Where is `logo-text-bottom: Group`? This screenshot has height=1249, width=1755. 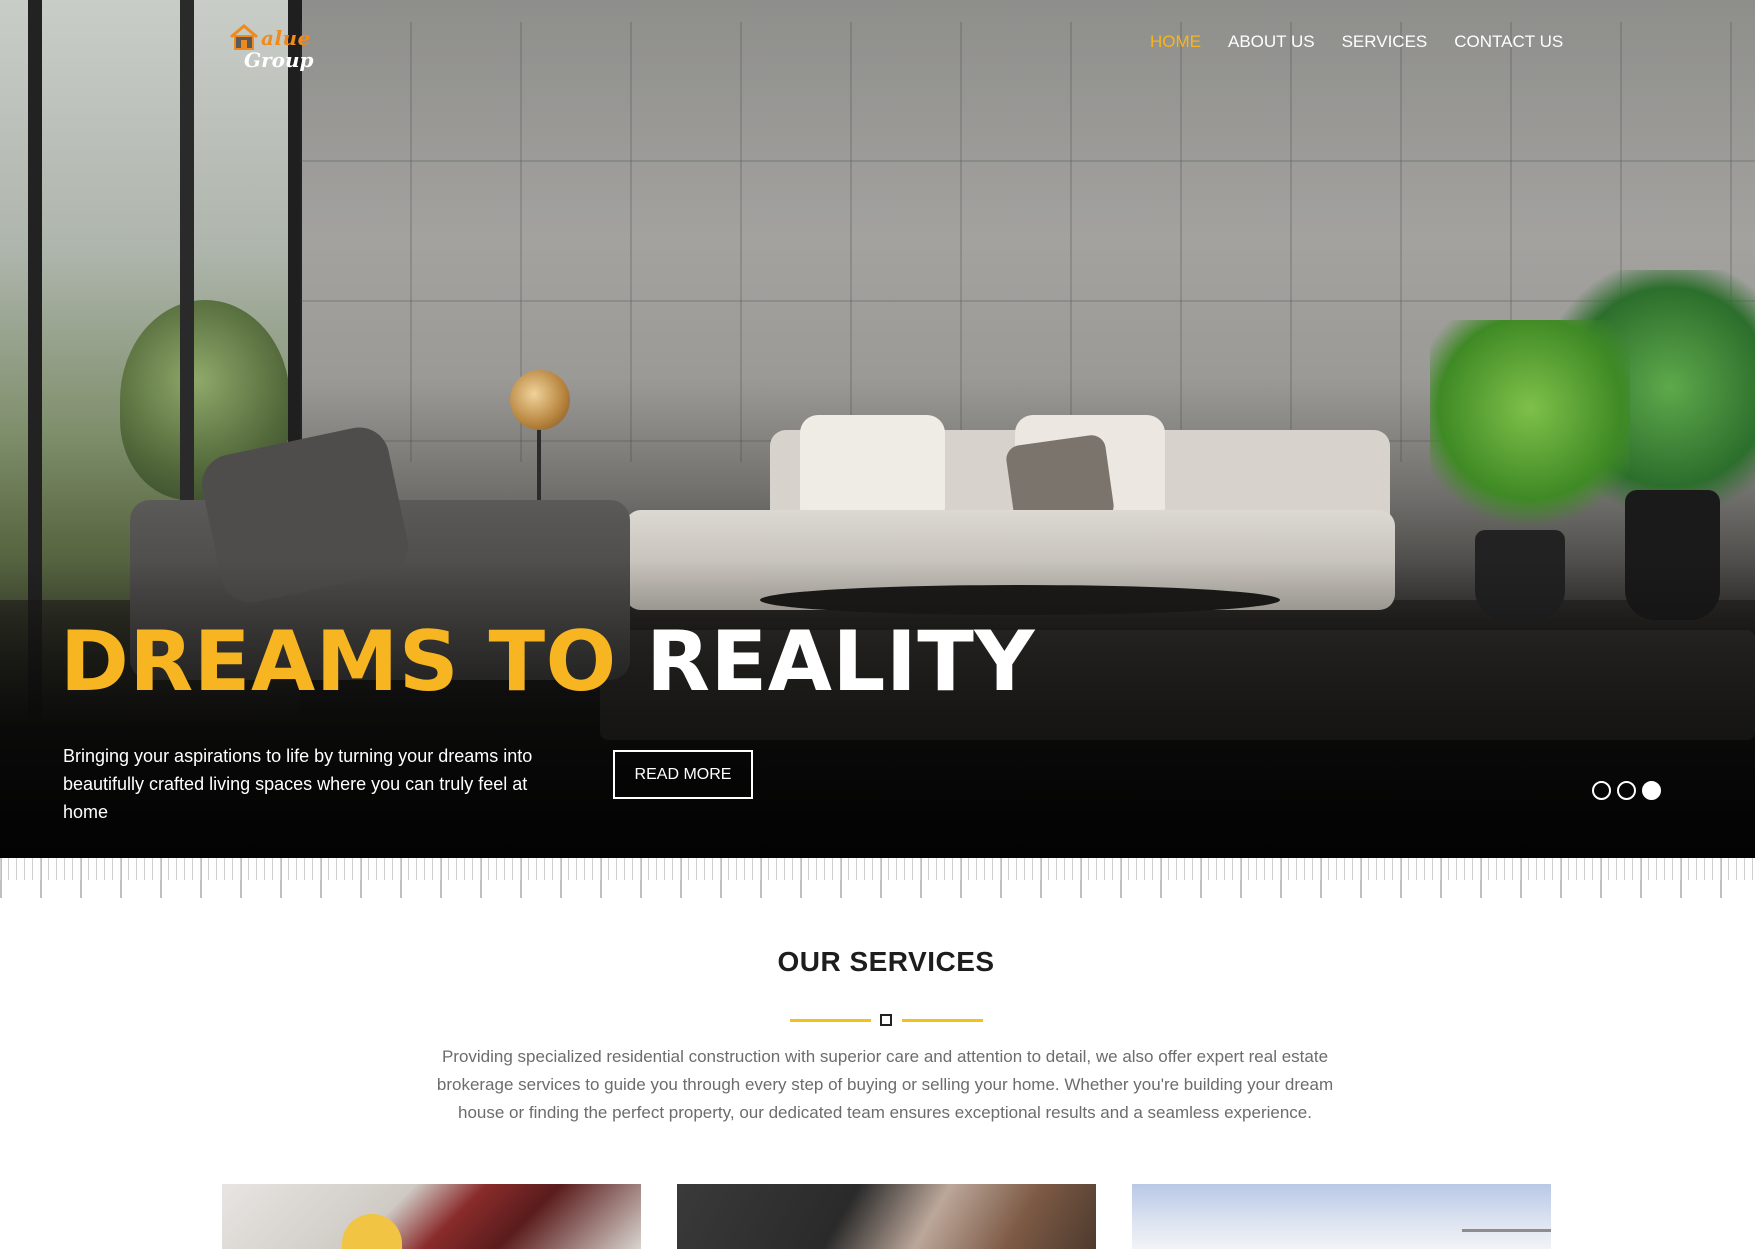
logo-text-bottom: Group is located at coordinates (279, 60).